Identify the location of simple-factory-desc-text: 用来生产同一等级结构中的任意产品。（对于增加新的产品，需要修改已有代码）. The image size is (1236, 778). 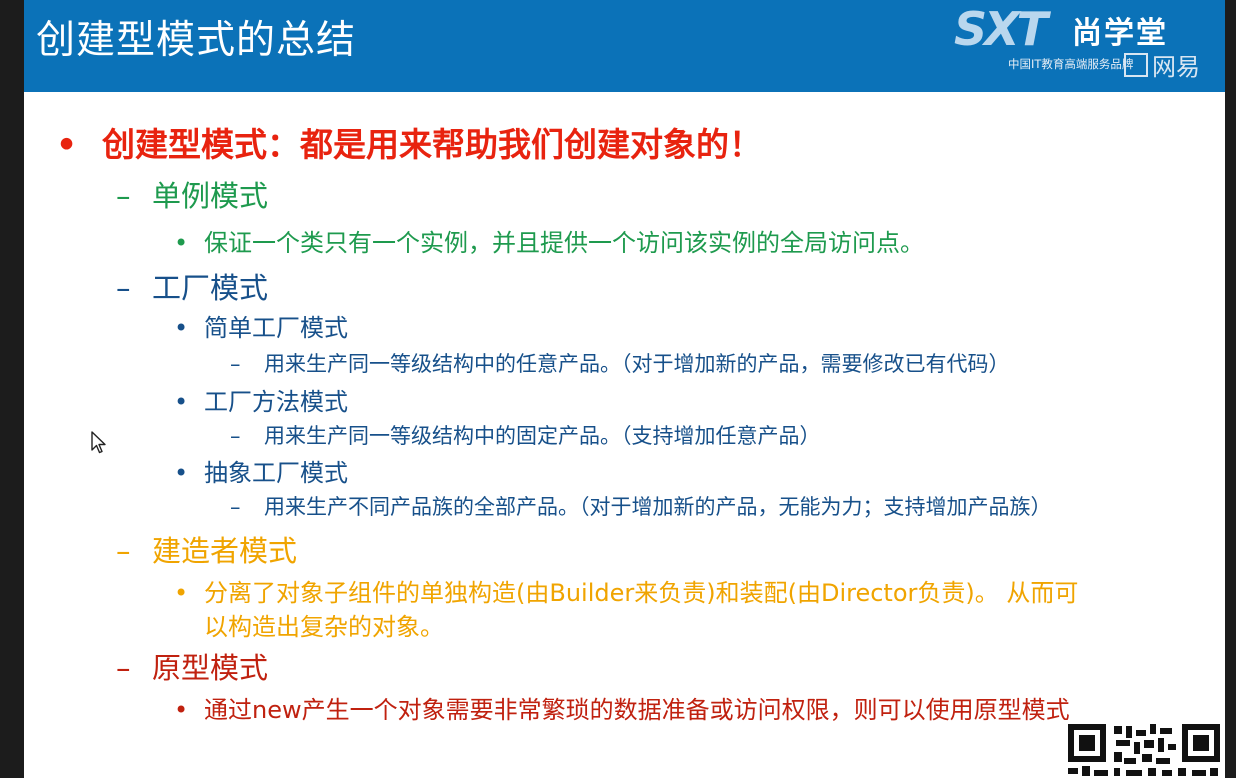
(637, 364).